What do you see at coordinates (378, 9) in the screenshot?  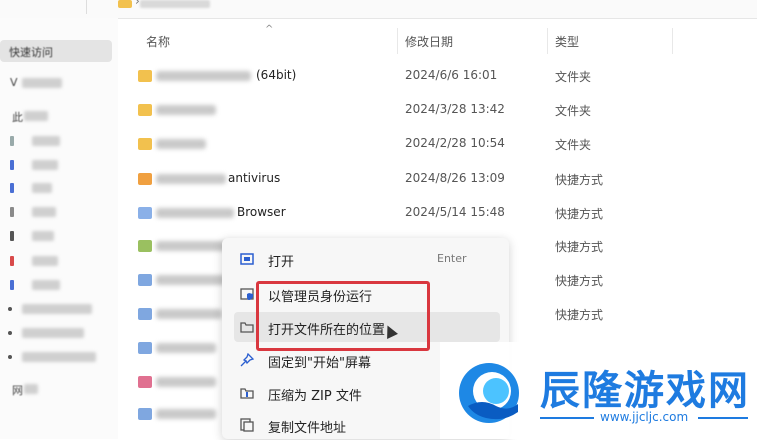 I see `address-bar: ›` at bounding box center [378, 9].